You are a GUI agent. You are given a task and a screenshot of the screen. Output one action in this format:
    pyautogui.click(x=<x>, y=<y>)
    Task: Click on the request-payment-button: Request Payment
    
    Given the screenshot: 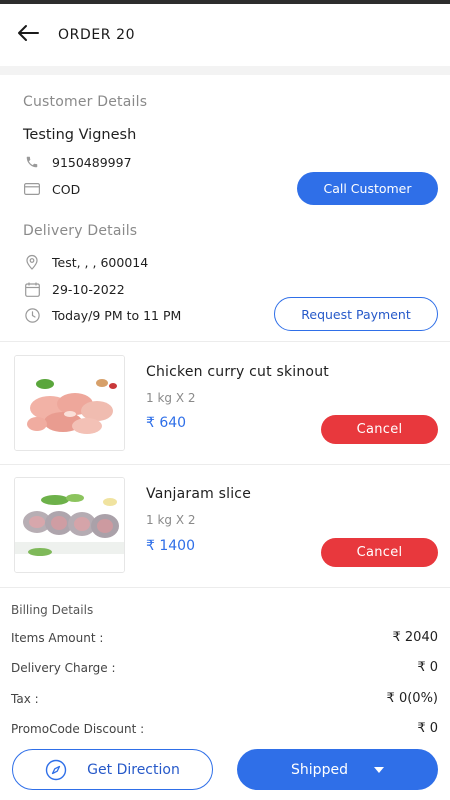 What is the action you would take?
    pyautogui.click(x=356, y=314)
    